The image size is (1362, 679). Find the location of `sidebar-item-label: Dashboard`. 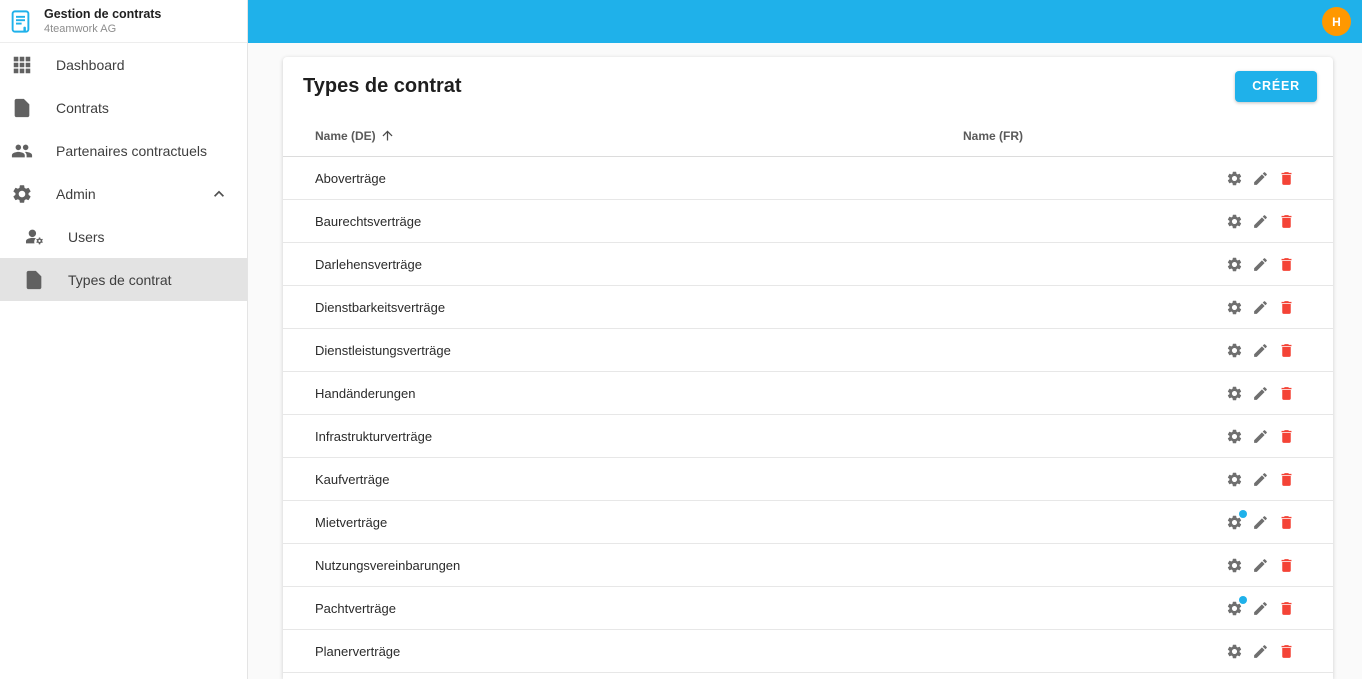

sidebar-item-label: Dashboard is located at coordinates (90, 64).